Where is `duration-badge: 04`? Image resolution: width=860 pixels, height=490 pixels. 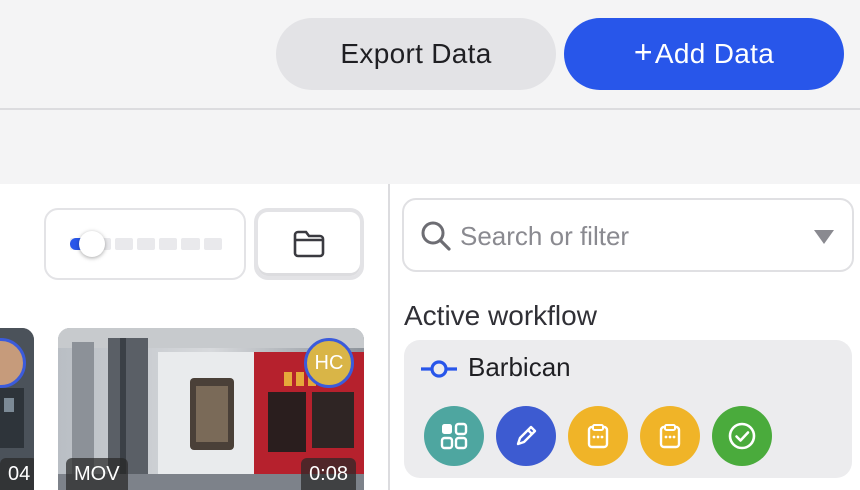
duration-badge: 04 is located at coordinates (17, 474).